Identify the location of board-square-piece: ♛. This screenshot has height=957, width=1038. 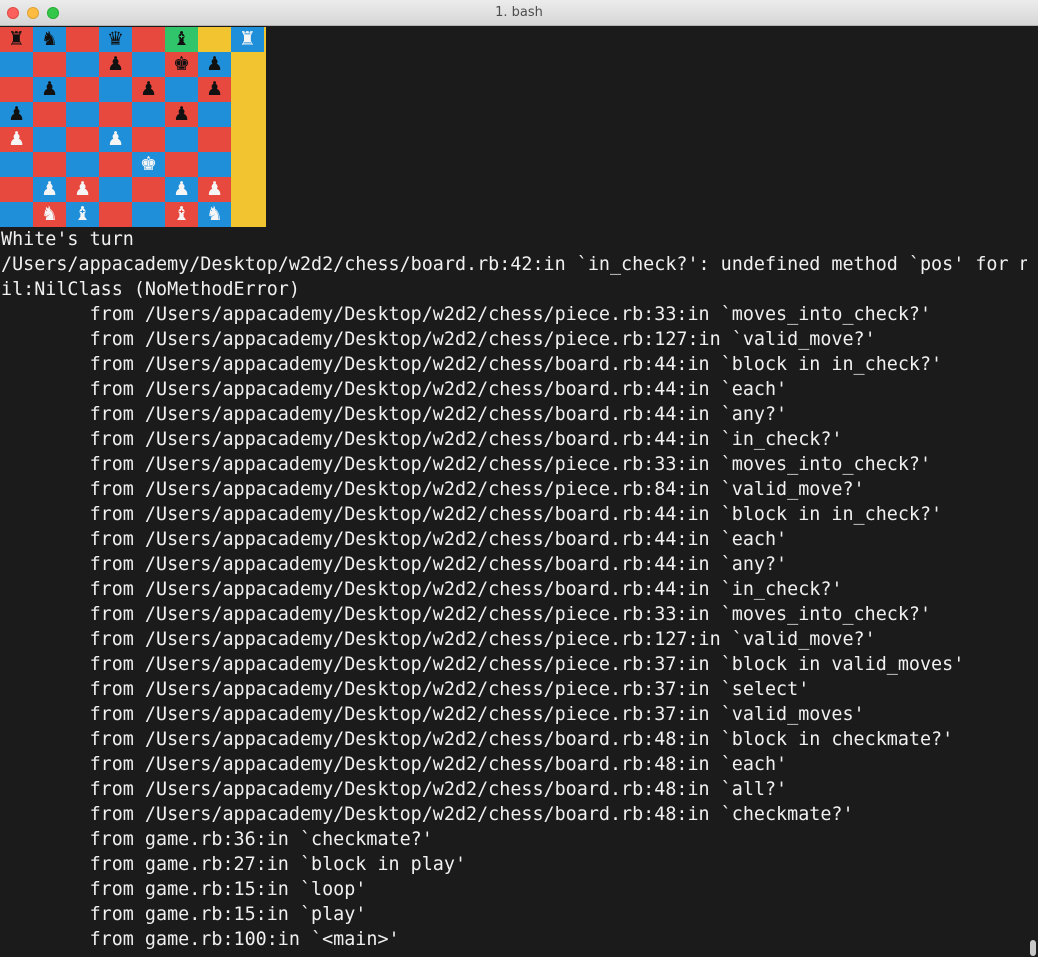
(115, 39).